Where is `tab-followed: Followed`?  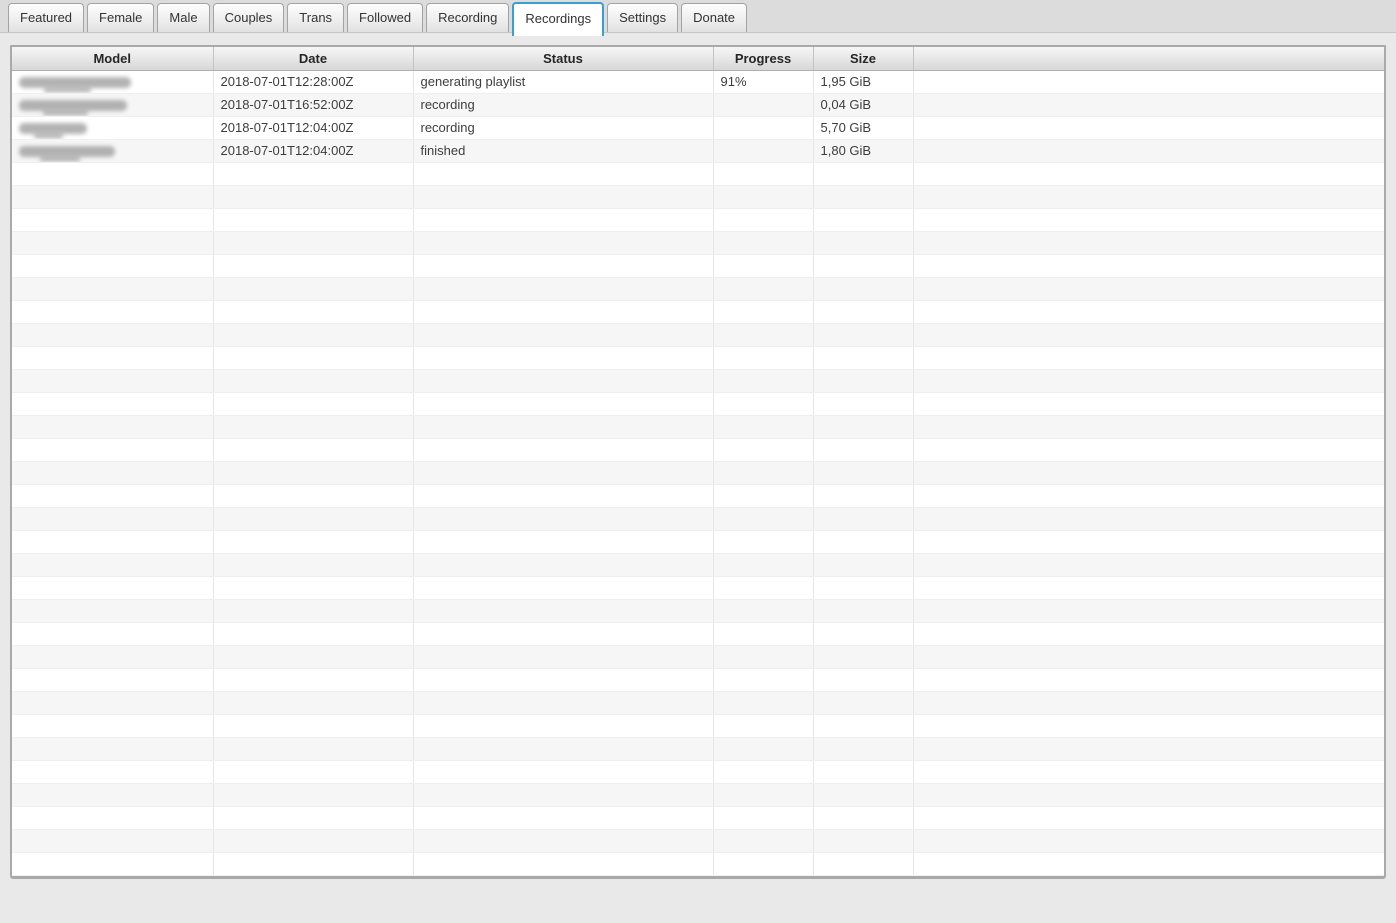 tab-followed: Followed is located at coordinates (385, 17).